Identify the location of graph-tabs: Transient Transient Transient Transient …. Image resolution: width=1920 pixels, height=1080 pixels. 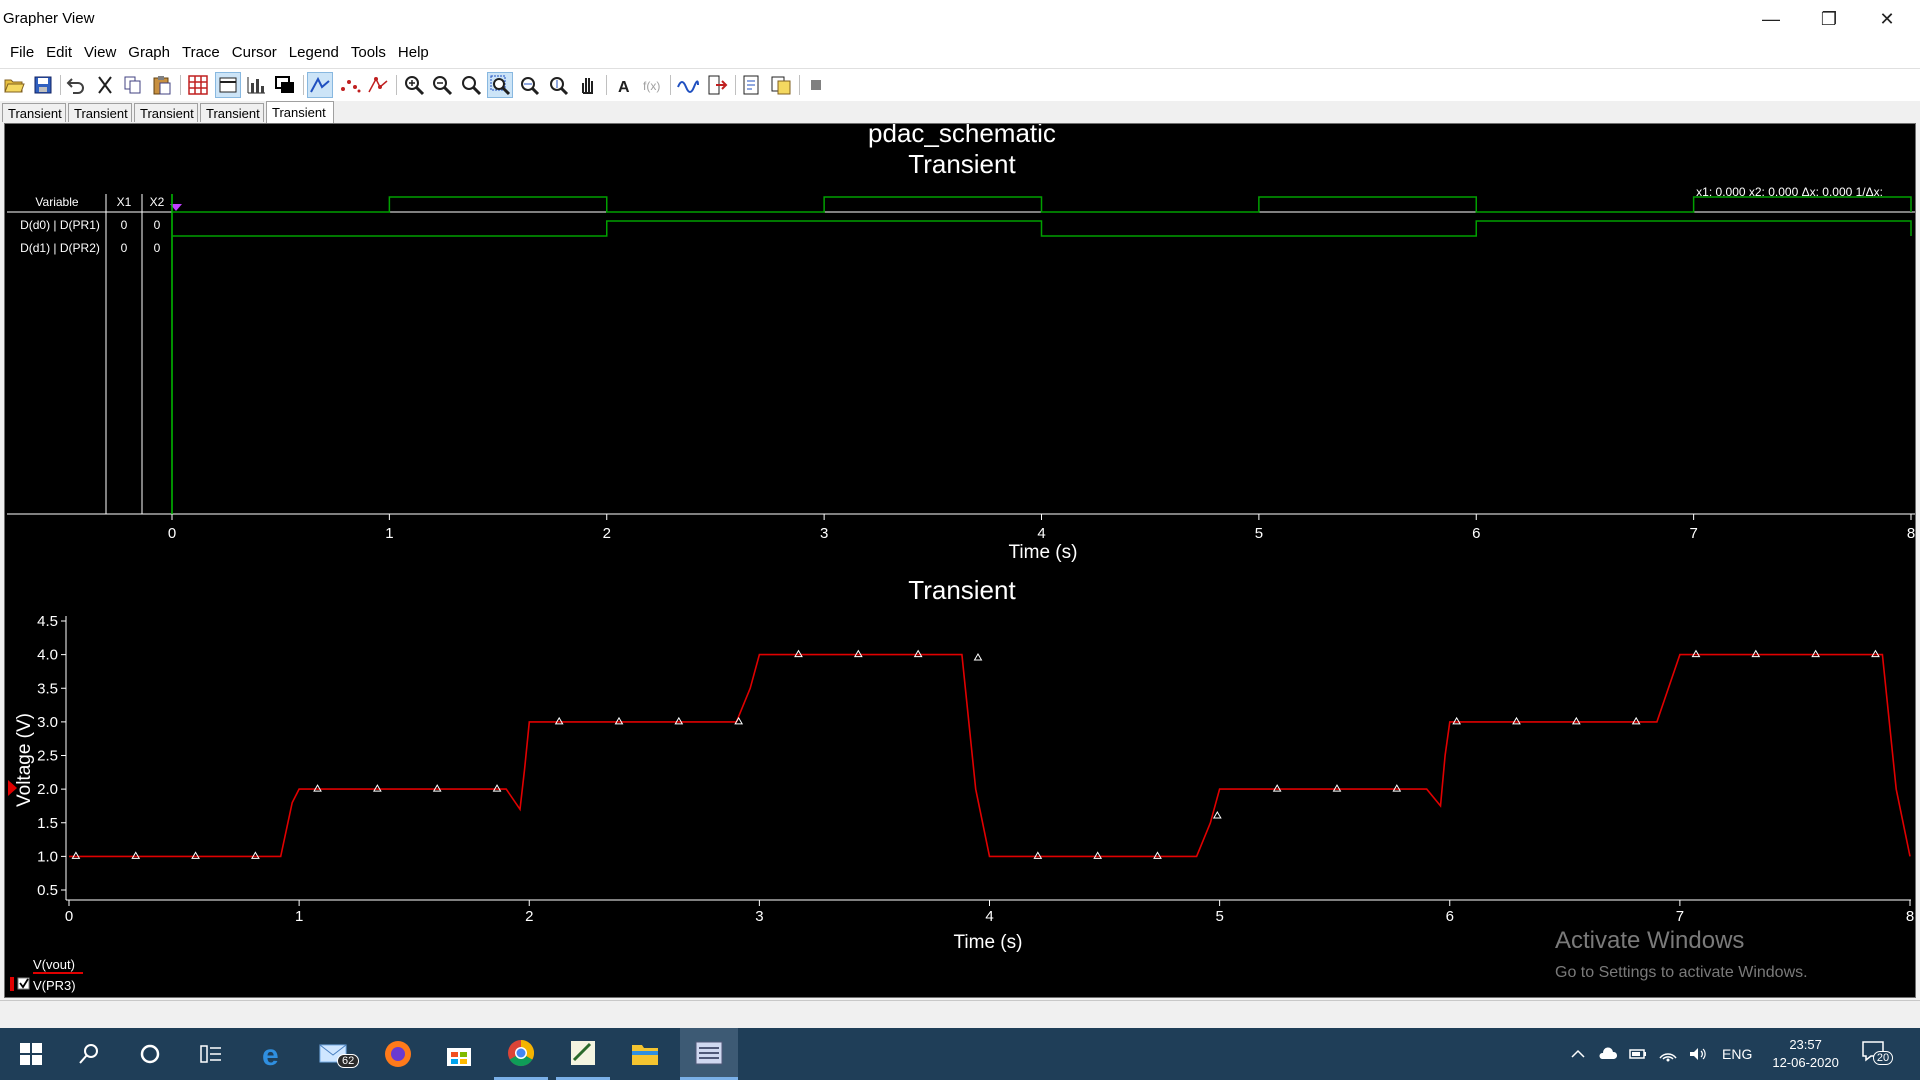
(960, 112).